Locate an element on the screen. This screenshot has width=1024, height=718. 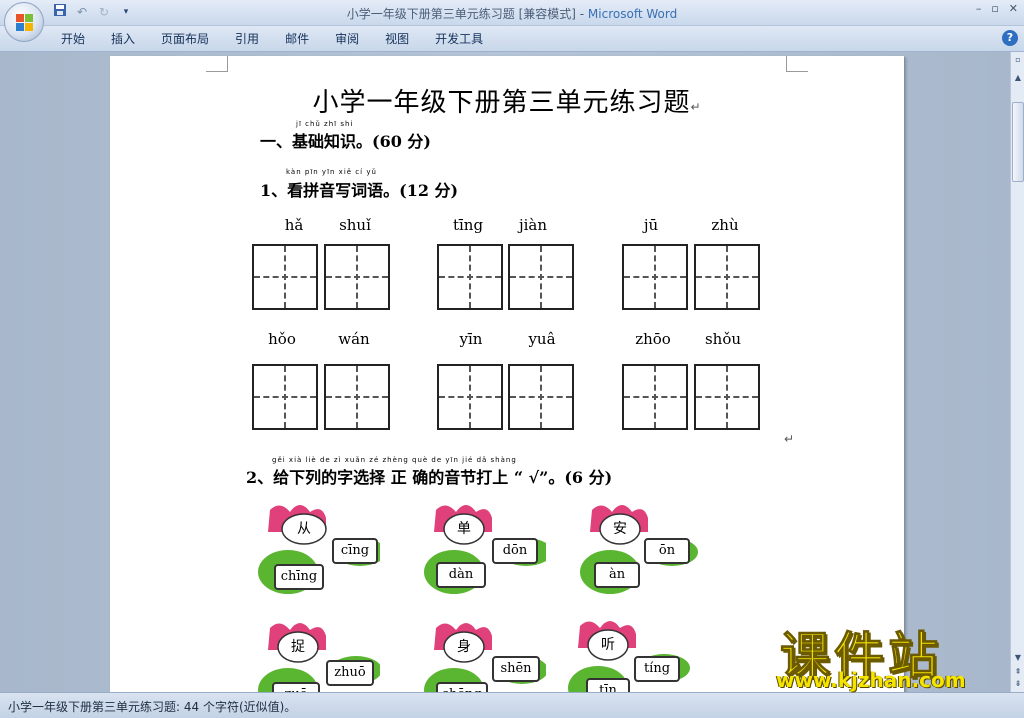
lotus-option-item: 从 cīng chīng is located at coordinates (315, 552).